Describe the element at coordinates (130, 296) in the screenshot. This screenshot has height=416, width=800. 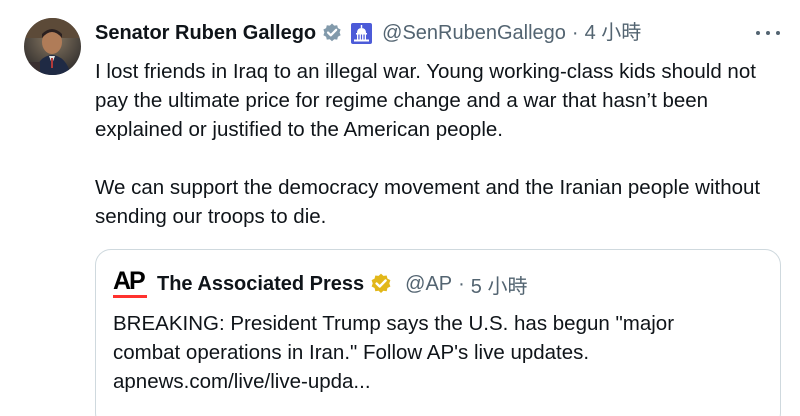
I see `ap-logo-underline` at that location.